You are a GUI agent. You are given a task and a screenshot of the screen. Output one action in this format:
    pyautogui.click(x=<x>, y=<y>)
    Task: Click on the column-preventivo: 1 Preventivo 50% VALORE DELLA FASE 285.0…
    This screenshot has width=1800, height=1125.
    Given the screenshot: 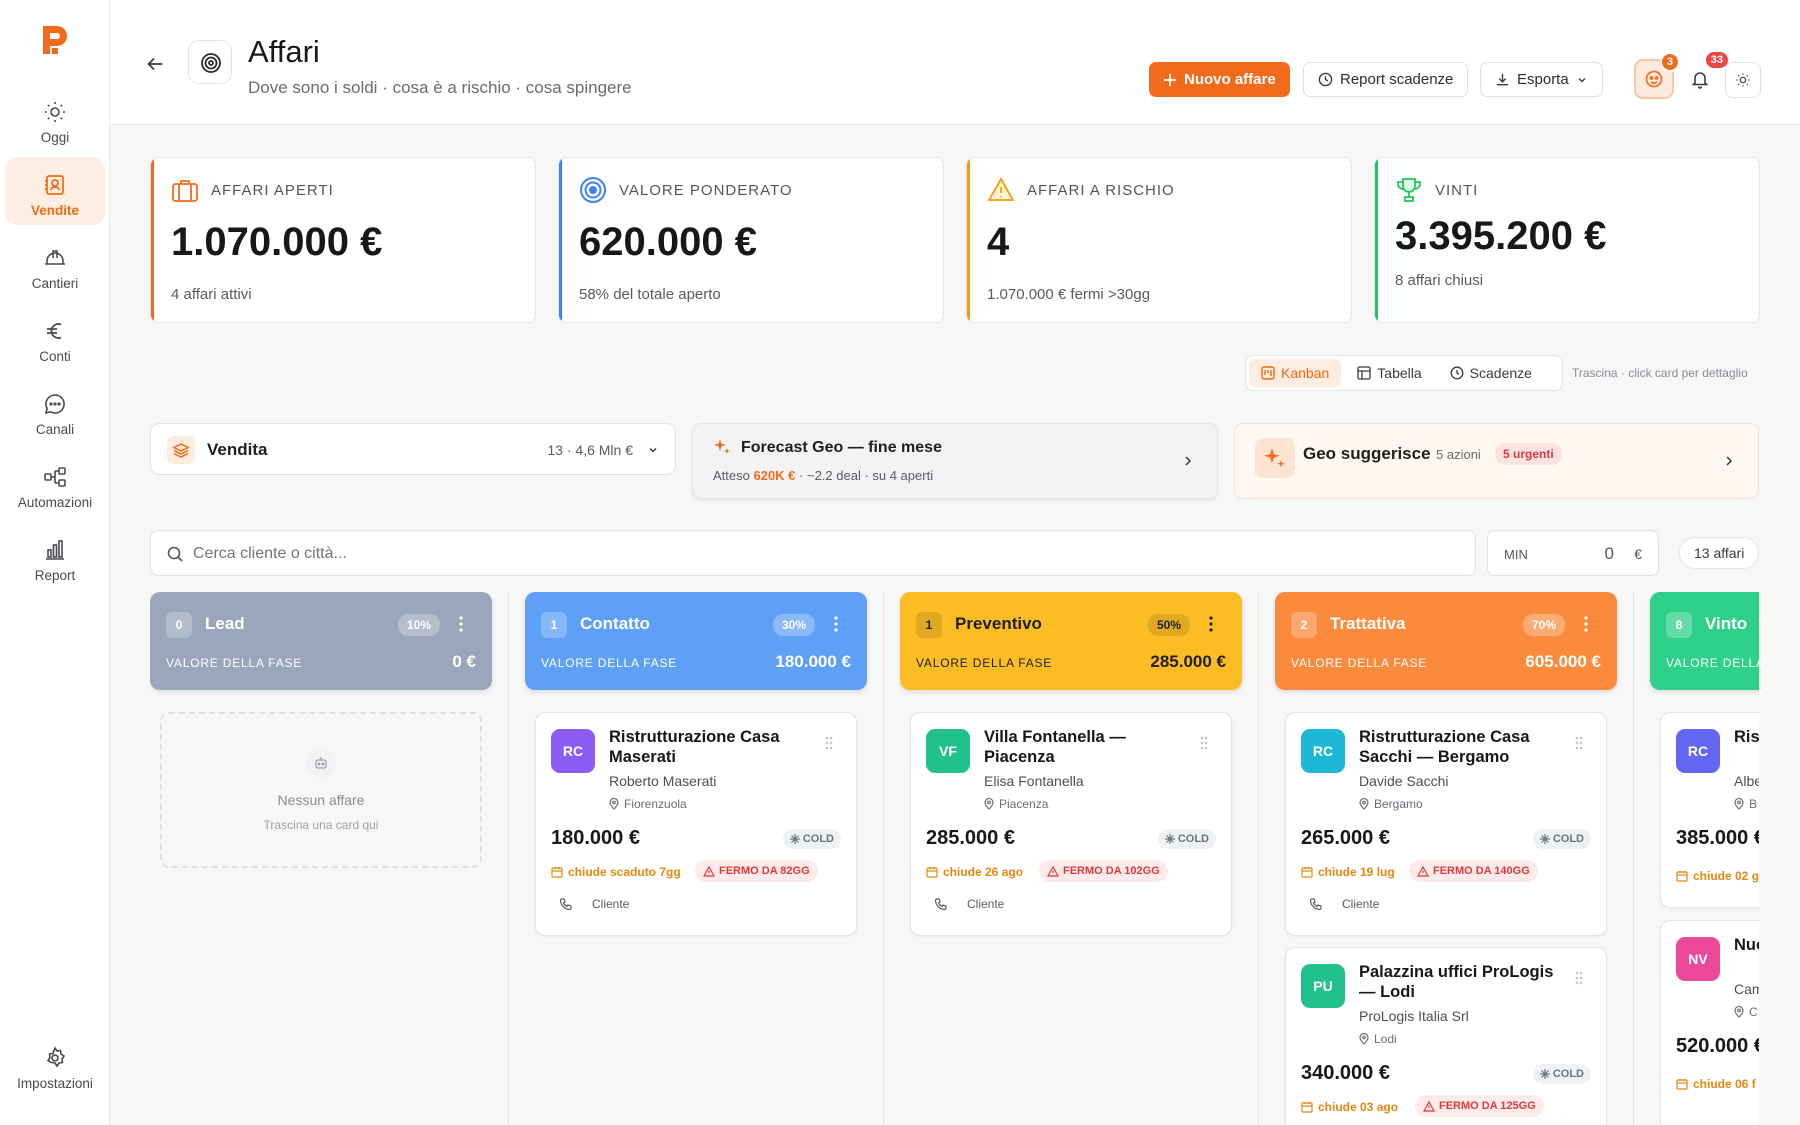 What is the action you would take?
    pyautogui.click(x=1071, y=858)
    